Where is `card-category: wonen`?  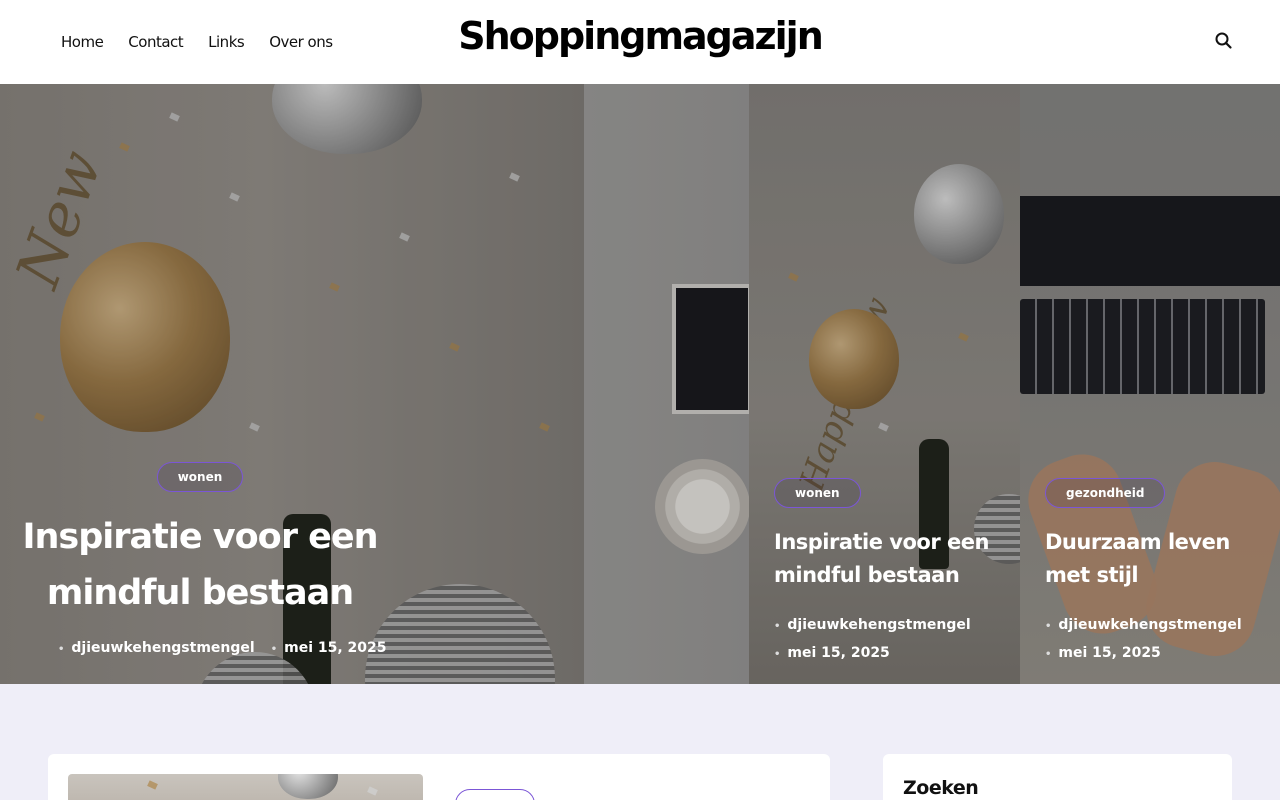 card-category: wonen is located at coordinates (817, 493).